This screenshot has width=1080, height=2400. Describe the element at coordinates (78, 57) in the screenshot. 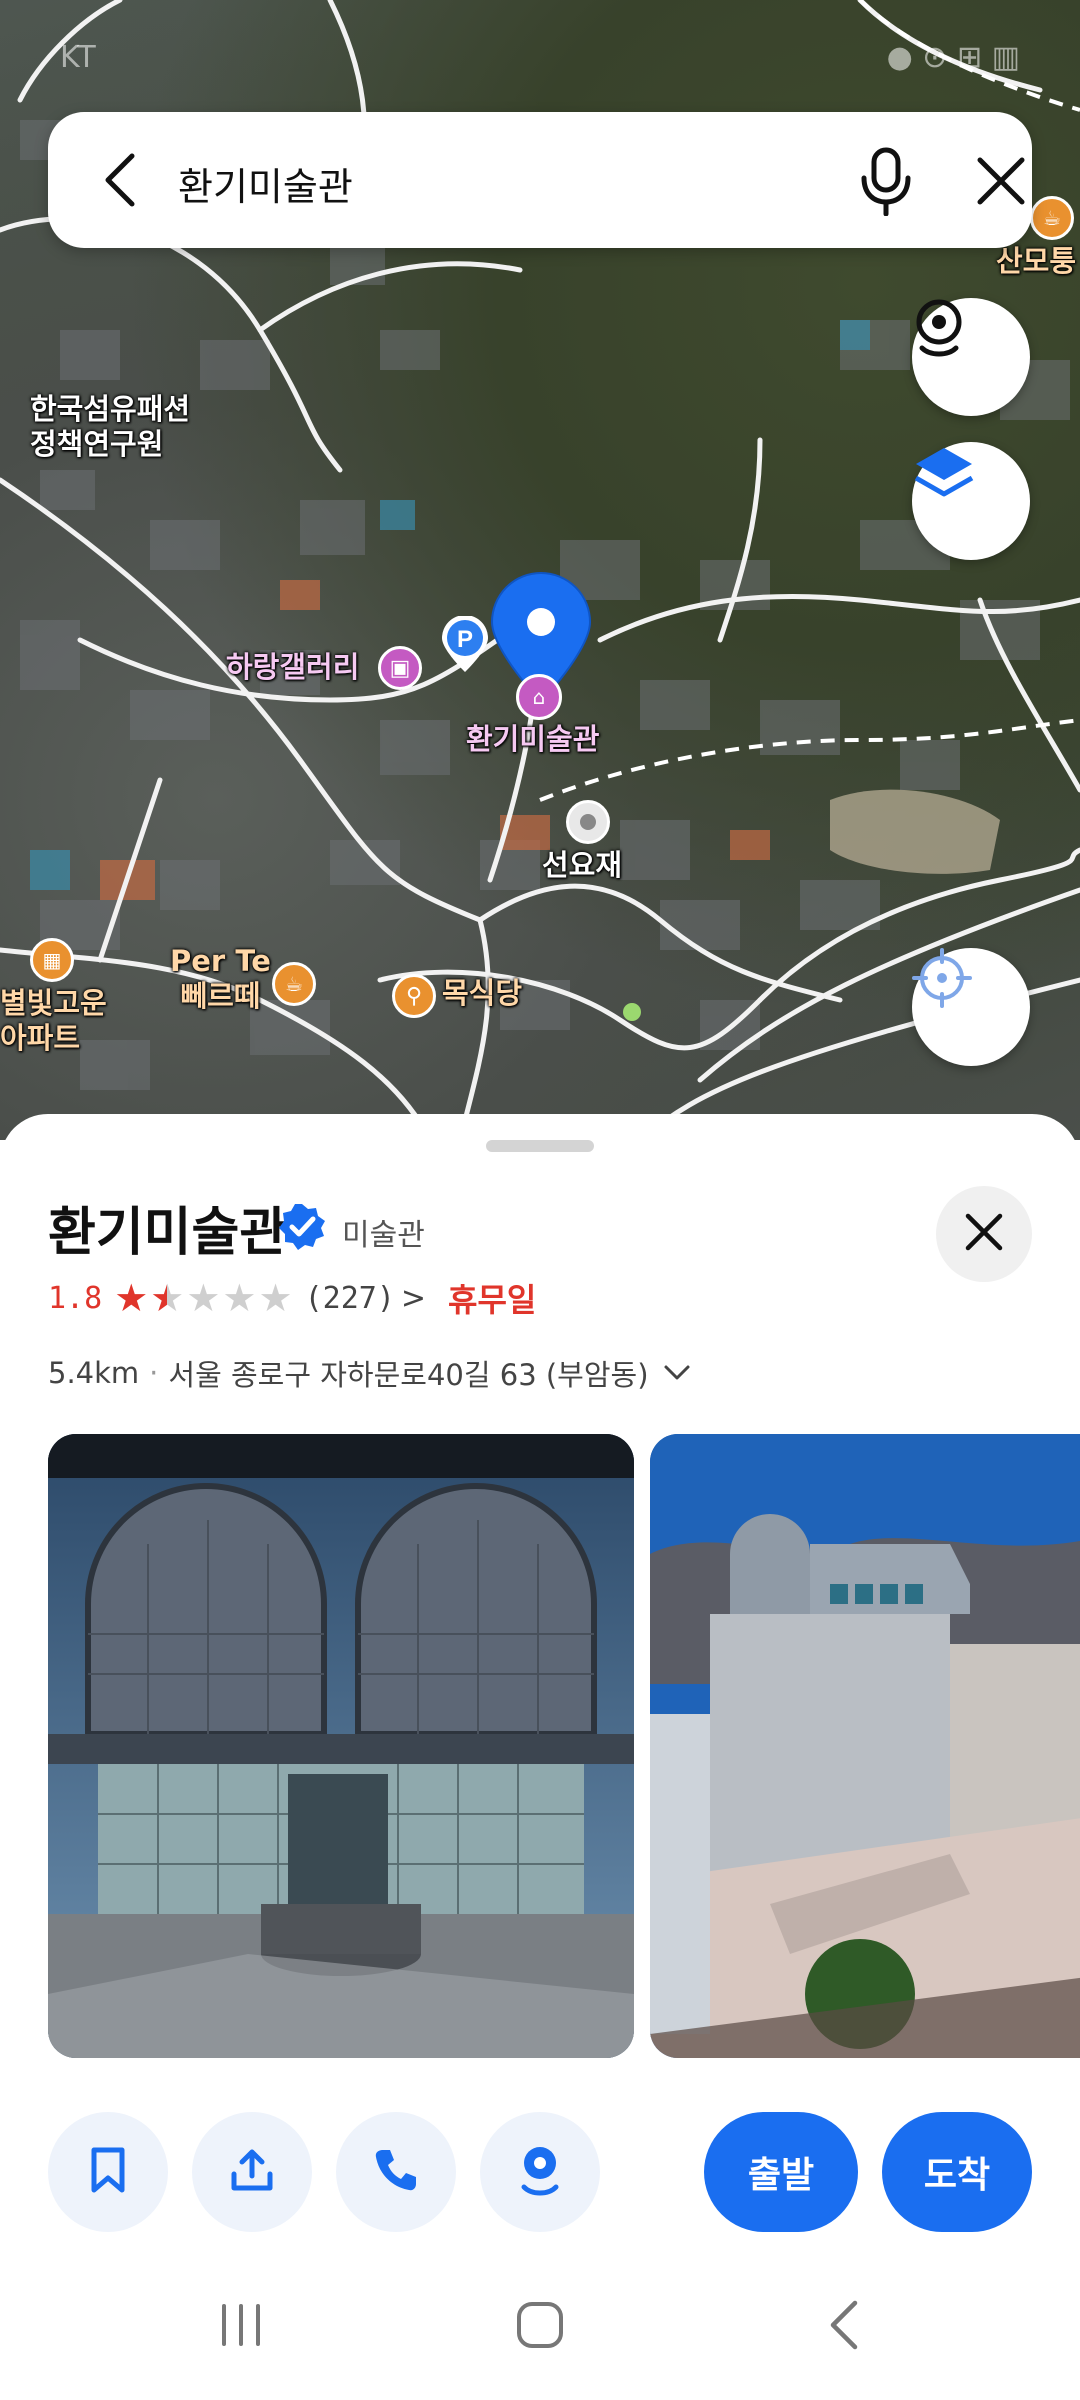

I see `carrier-text: KT` at that location.